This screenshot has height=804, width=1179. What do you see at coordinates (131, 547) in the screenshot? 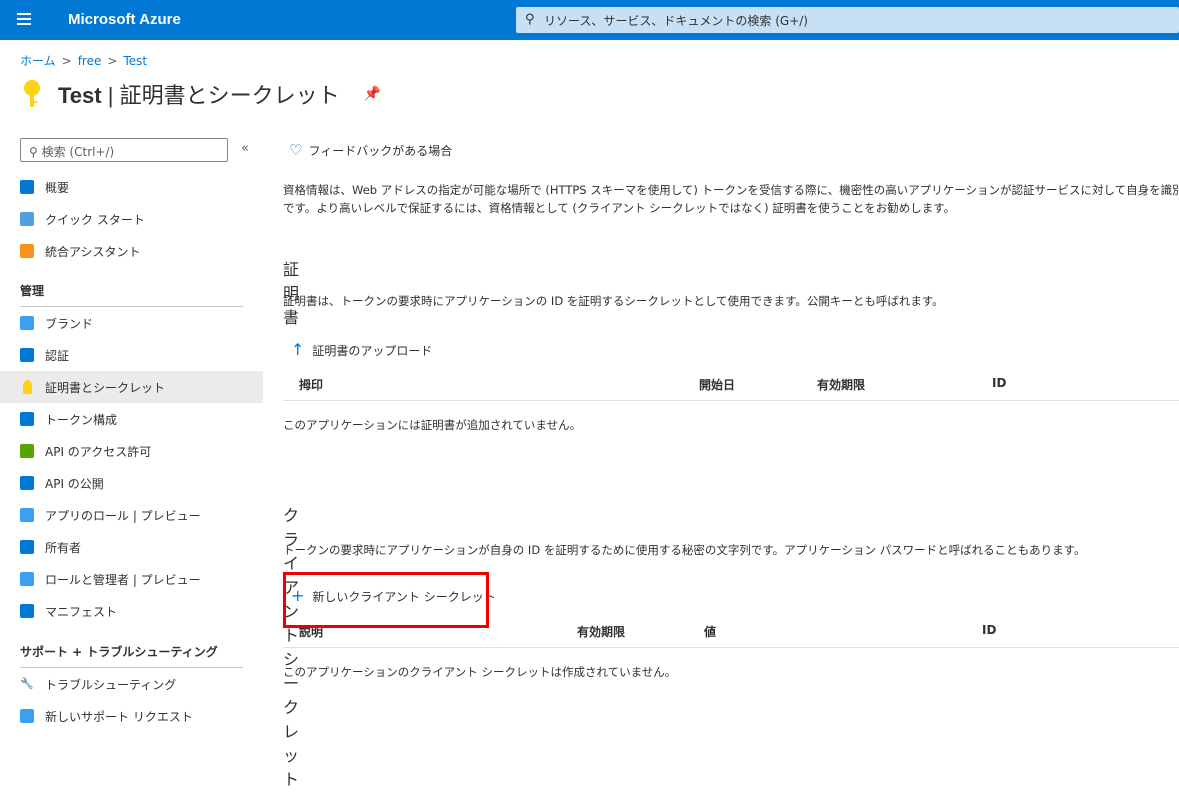
I see `sidebar-item: 所有者` at bounding box center [131, 547].